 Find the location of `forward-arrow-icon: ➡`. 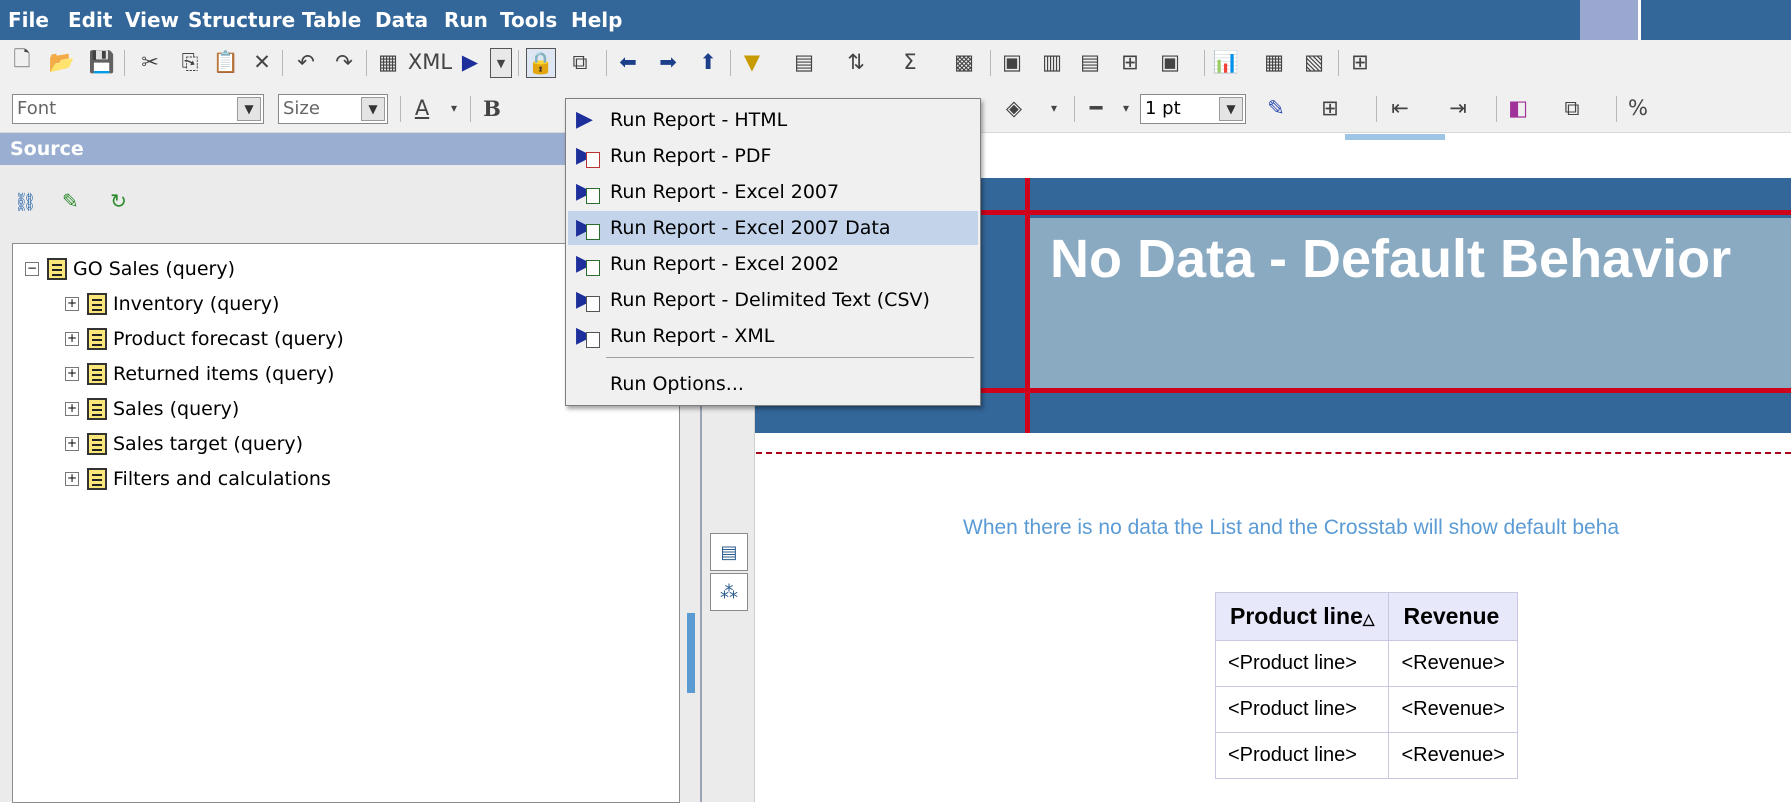

forward-arrow-icon: ➡ is located at coordinates (668, 62).